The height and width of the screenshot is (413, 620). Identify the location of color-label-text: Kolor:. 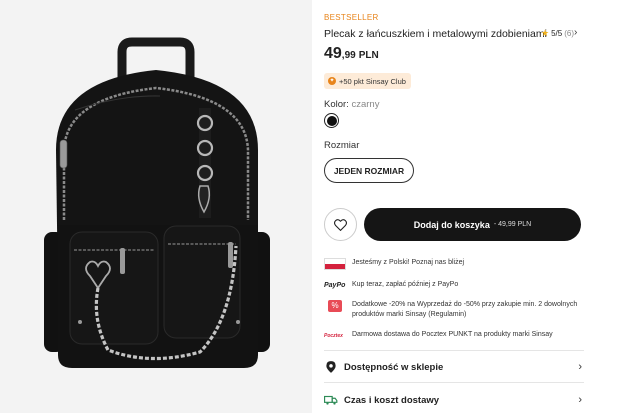
(336, 104).